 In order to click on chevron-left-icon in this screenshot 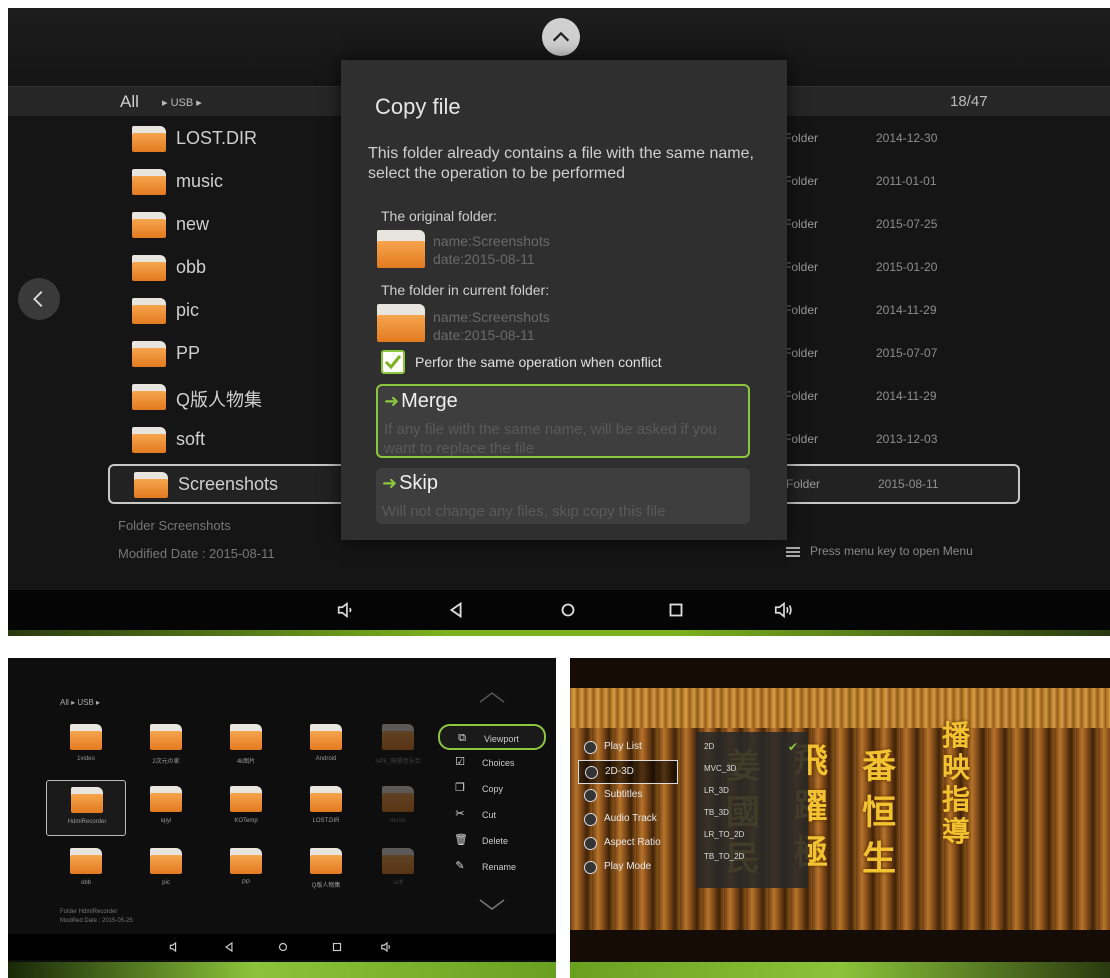, I will do `click(38, 299)`.